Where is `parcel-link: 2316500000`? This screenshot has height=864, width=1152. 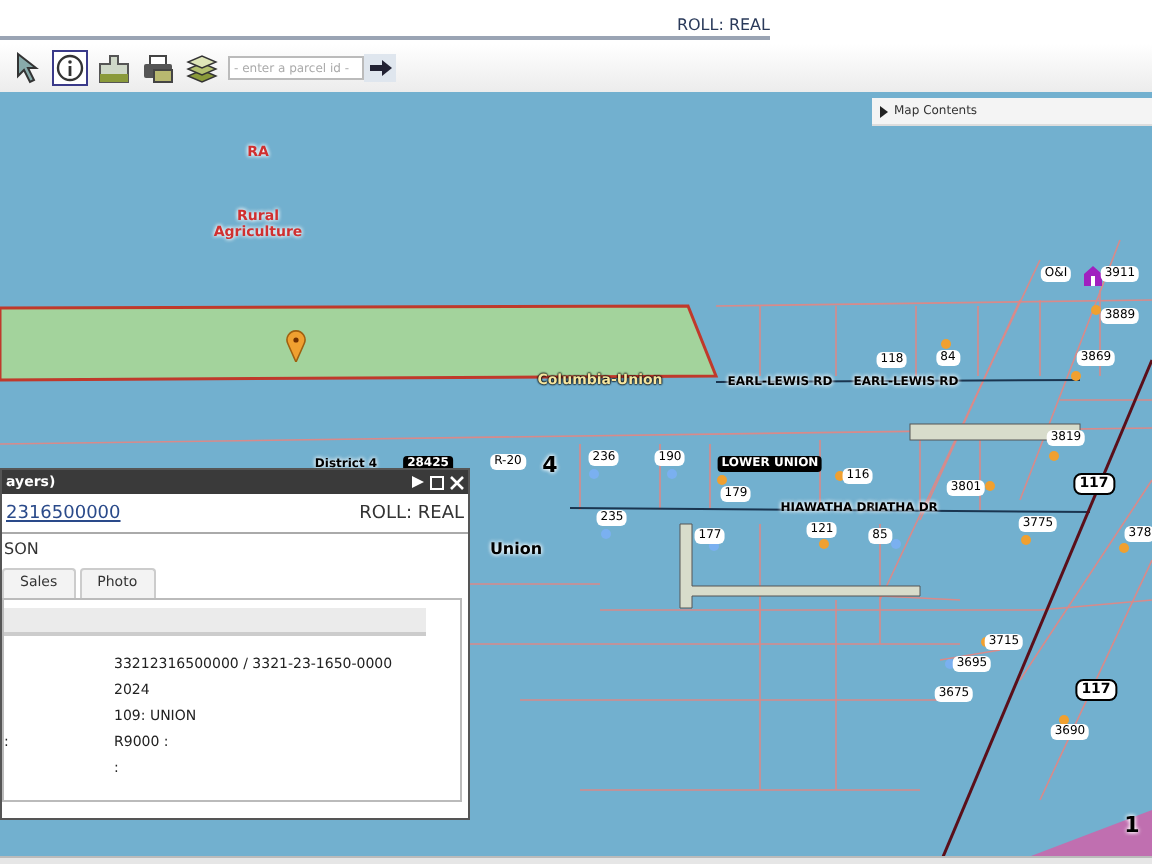
parcel-link: 2316500000 is located at coordinates (63, 515).